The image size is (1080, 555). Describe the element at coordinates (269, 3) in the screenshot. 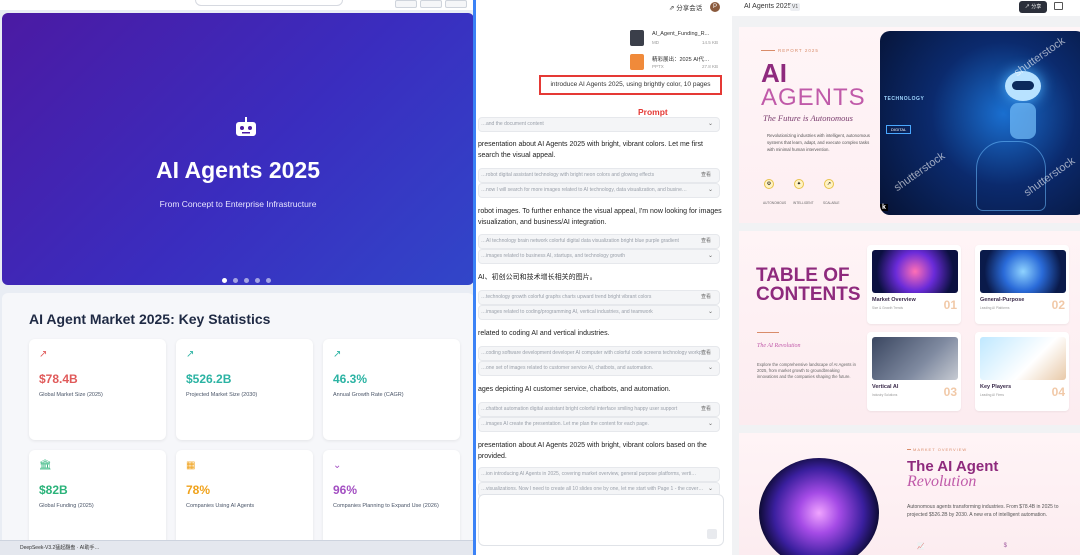

I see `toolbar-pill` at that location.